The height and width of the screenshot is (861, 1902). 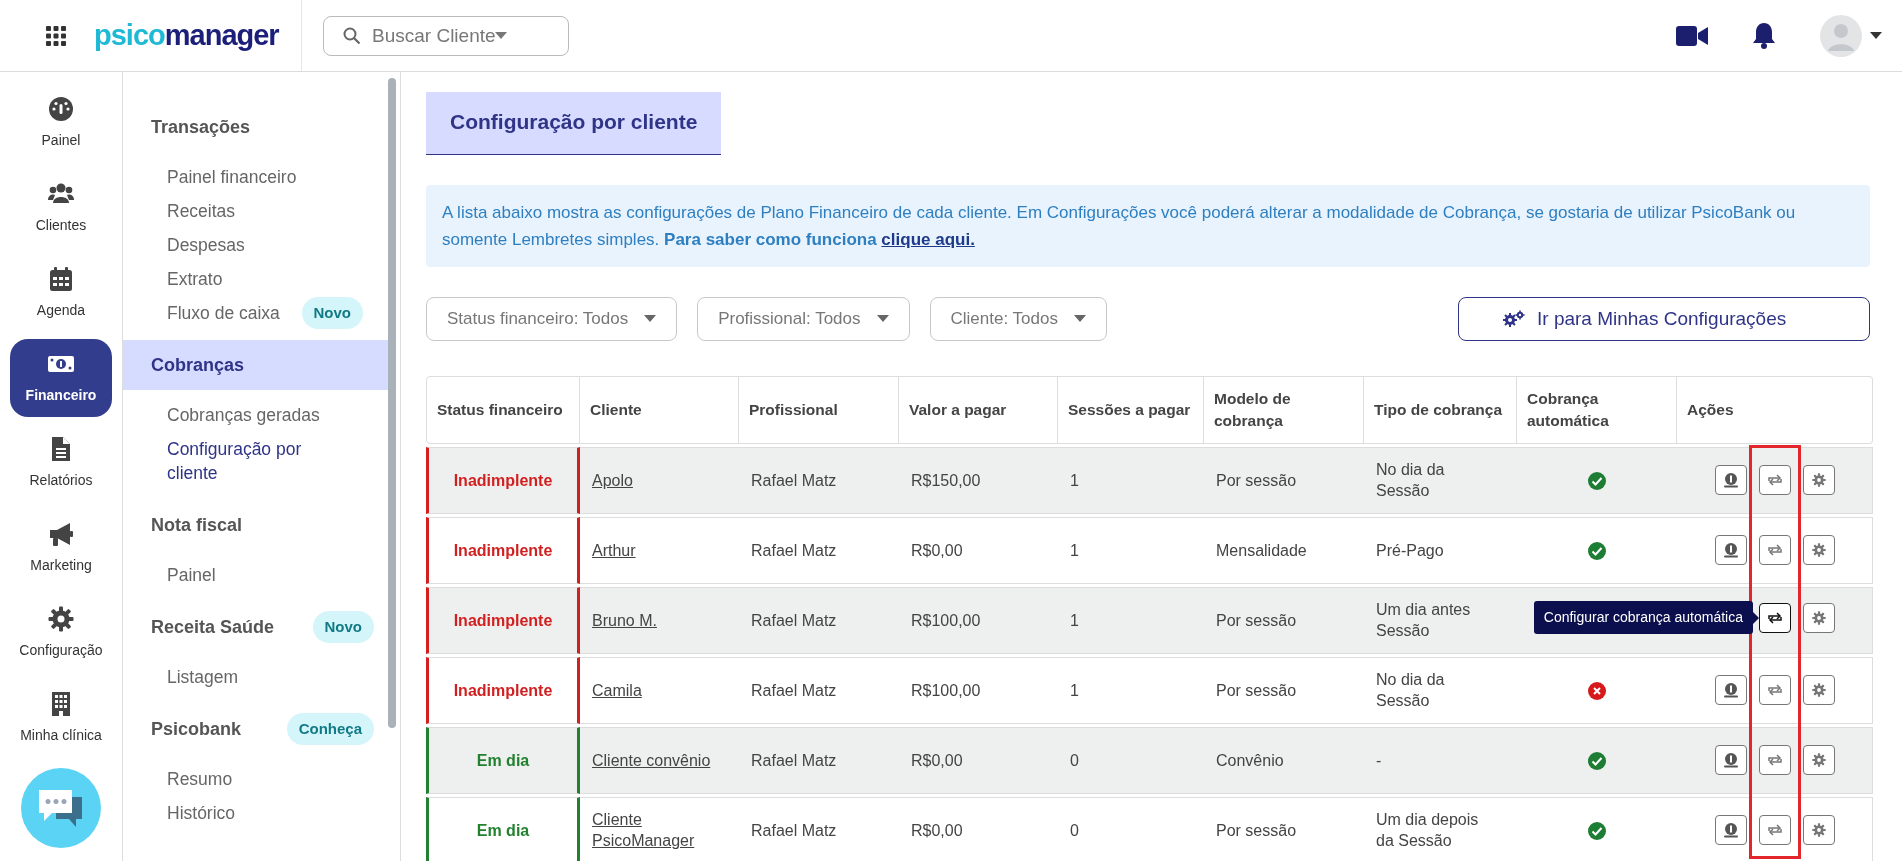 What do you see at coordinates (1284, 760) in the screenshot?
I see `table-cell: Convênio` at bounding box center [1284, 760].